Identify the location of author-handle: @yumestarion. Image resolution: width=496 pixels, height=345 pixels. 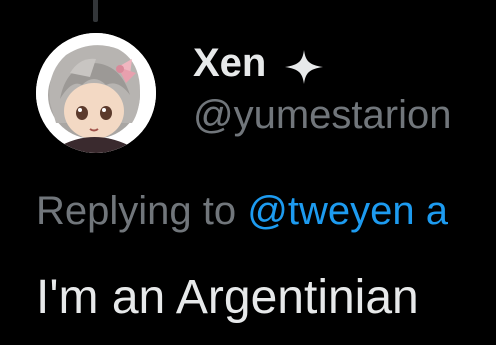
(322, 115).